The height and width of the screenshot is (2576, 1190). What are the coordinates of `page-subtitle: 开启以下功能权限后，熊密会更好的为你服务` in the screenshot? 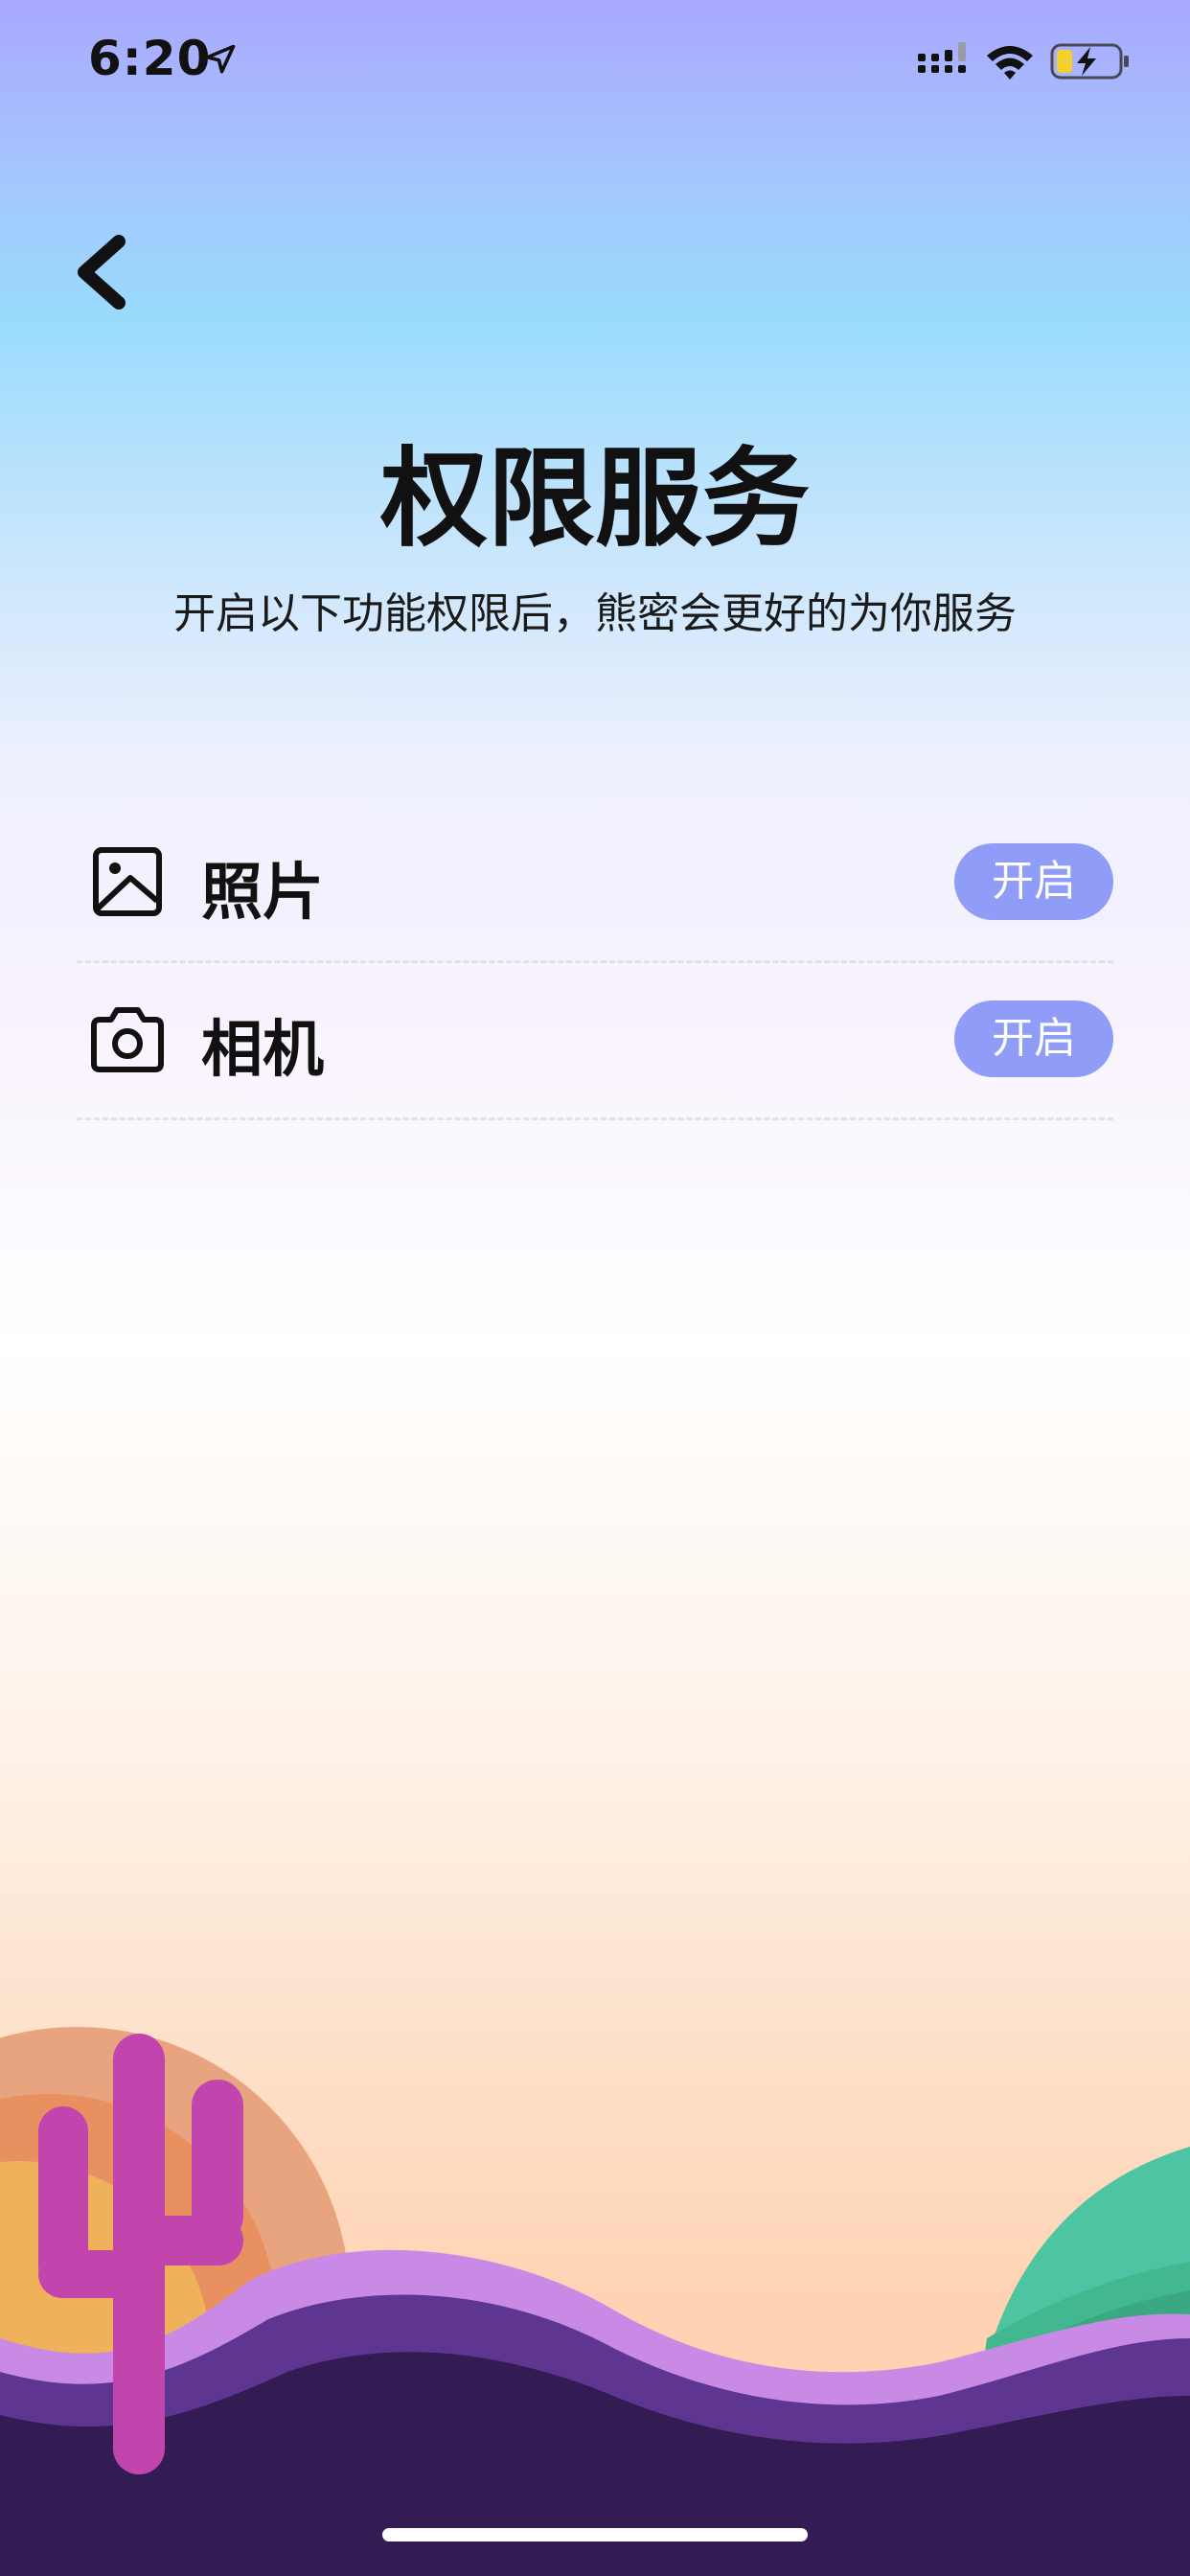 It's located at (595, 613).